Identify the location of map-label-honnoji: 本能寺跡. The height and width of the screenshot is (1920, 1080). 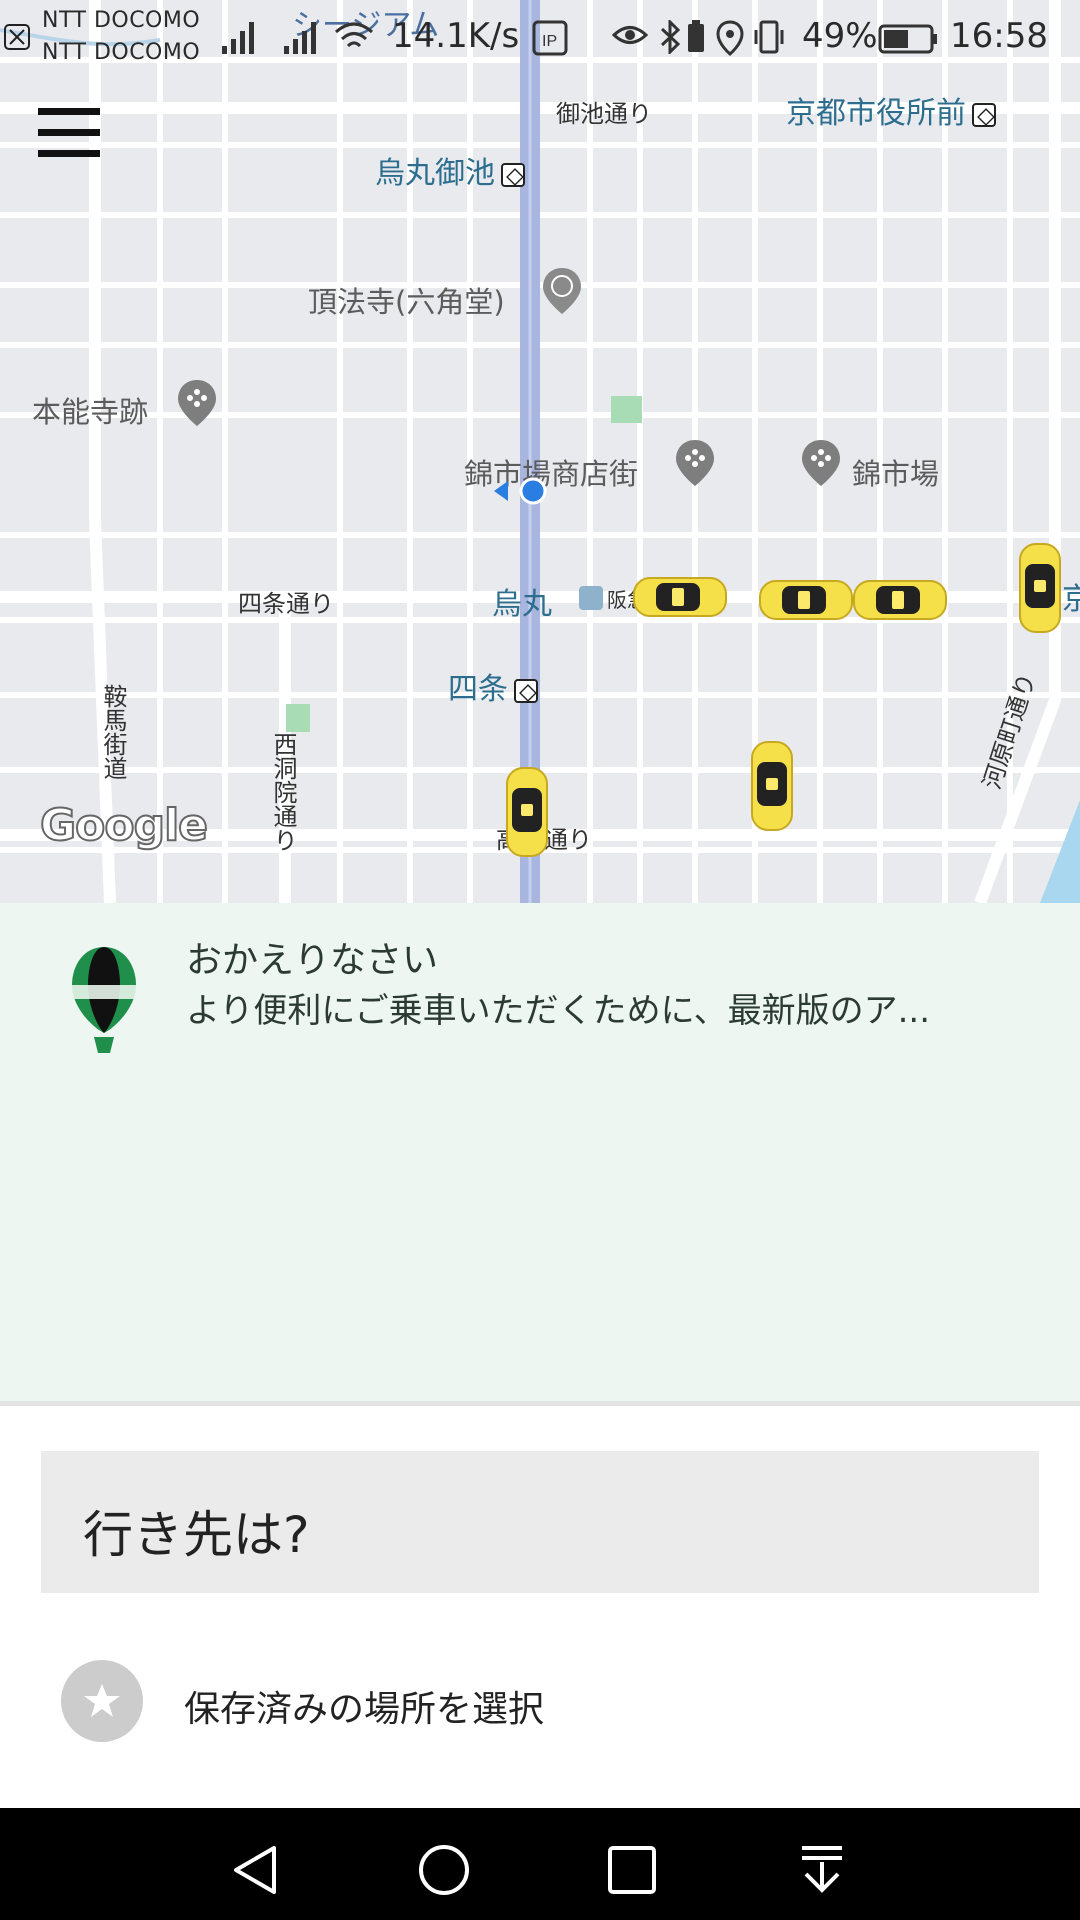
(90, 410).